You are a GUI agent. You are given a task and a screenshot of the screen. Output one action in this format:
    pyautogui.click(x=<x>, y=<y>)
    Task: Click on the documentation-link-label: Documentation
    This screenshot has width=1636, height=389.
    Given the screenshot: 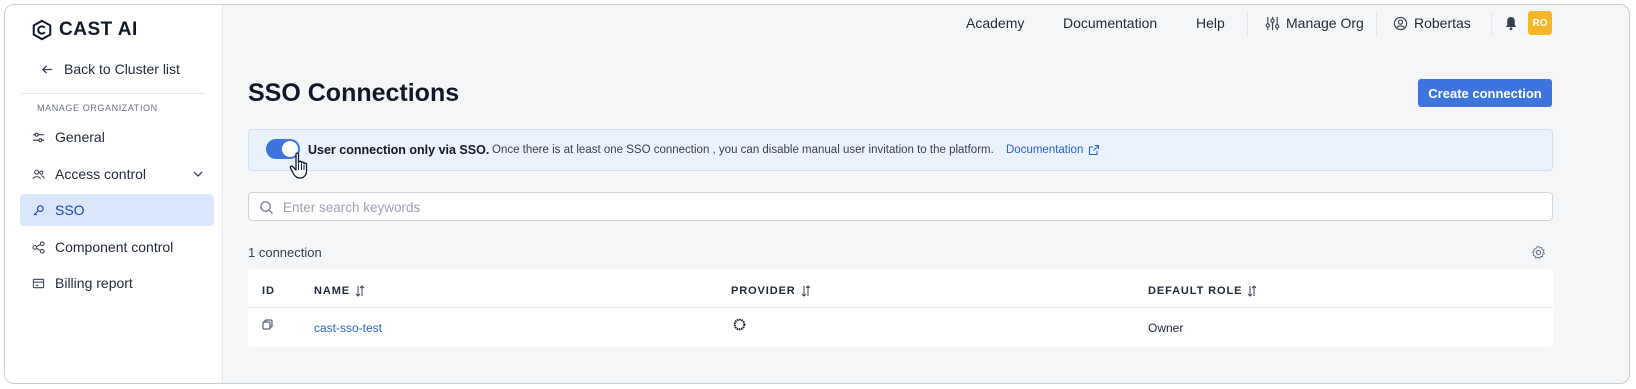 What is the action you would take?
    pyautogui.click(x=1045, y=150)
    